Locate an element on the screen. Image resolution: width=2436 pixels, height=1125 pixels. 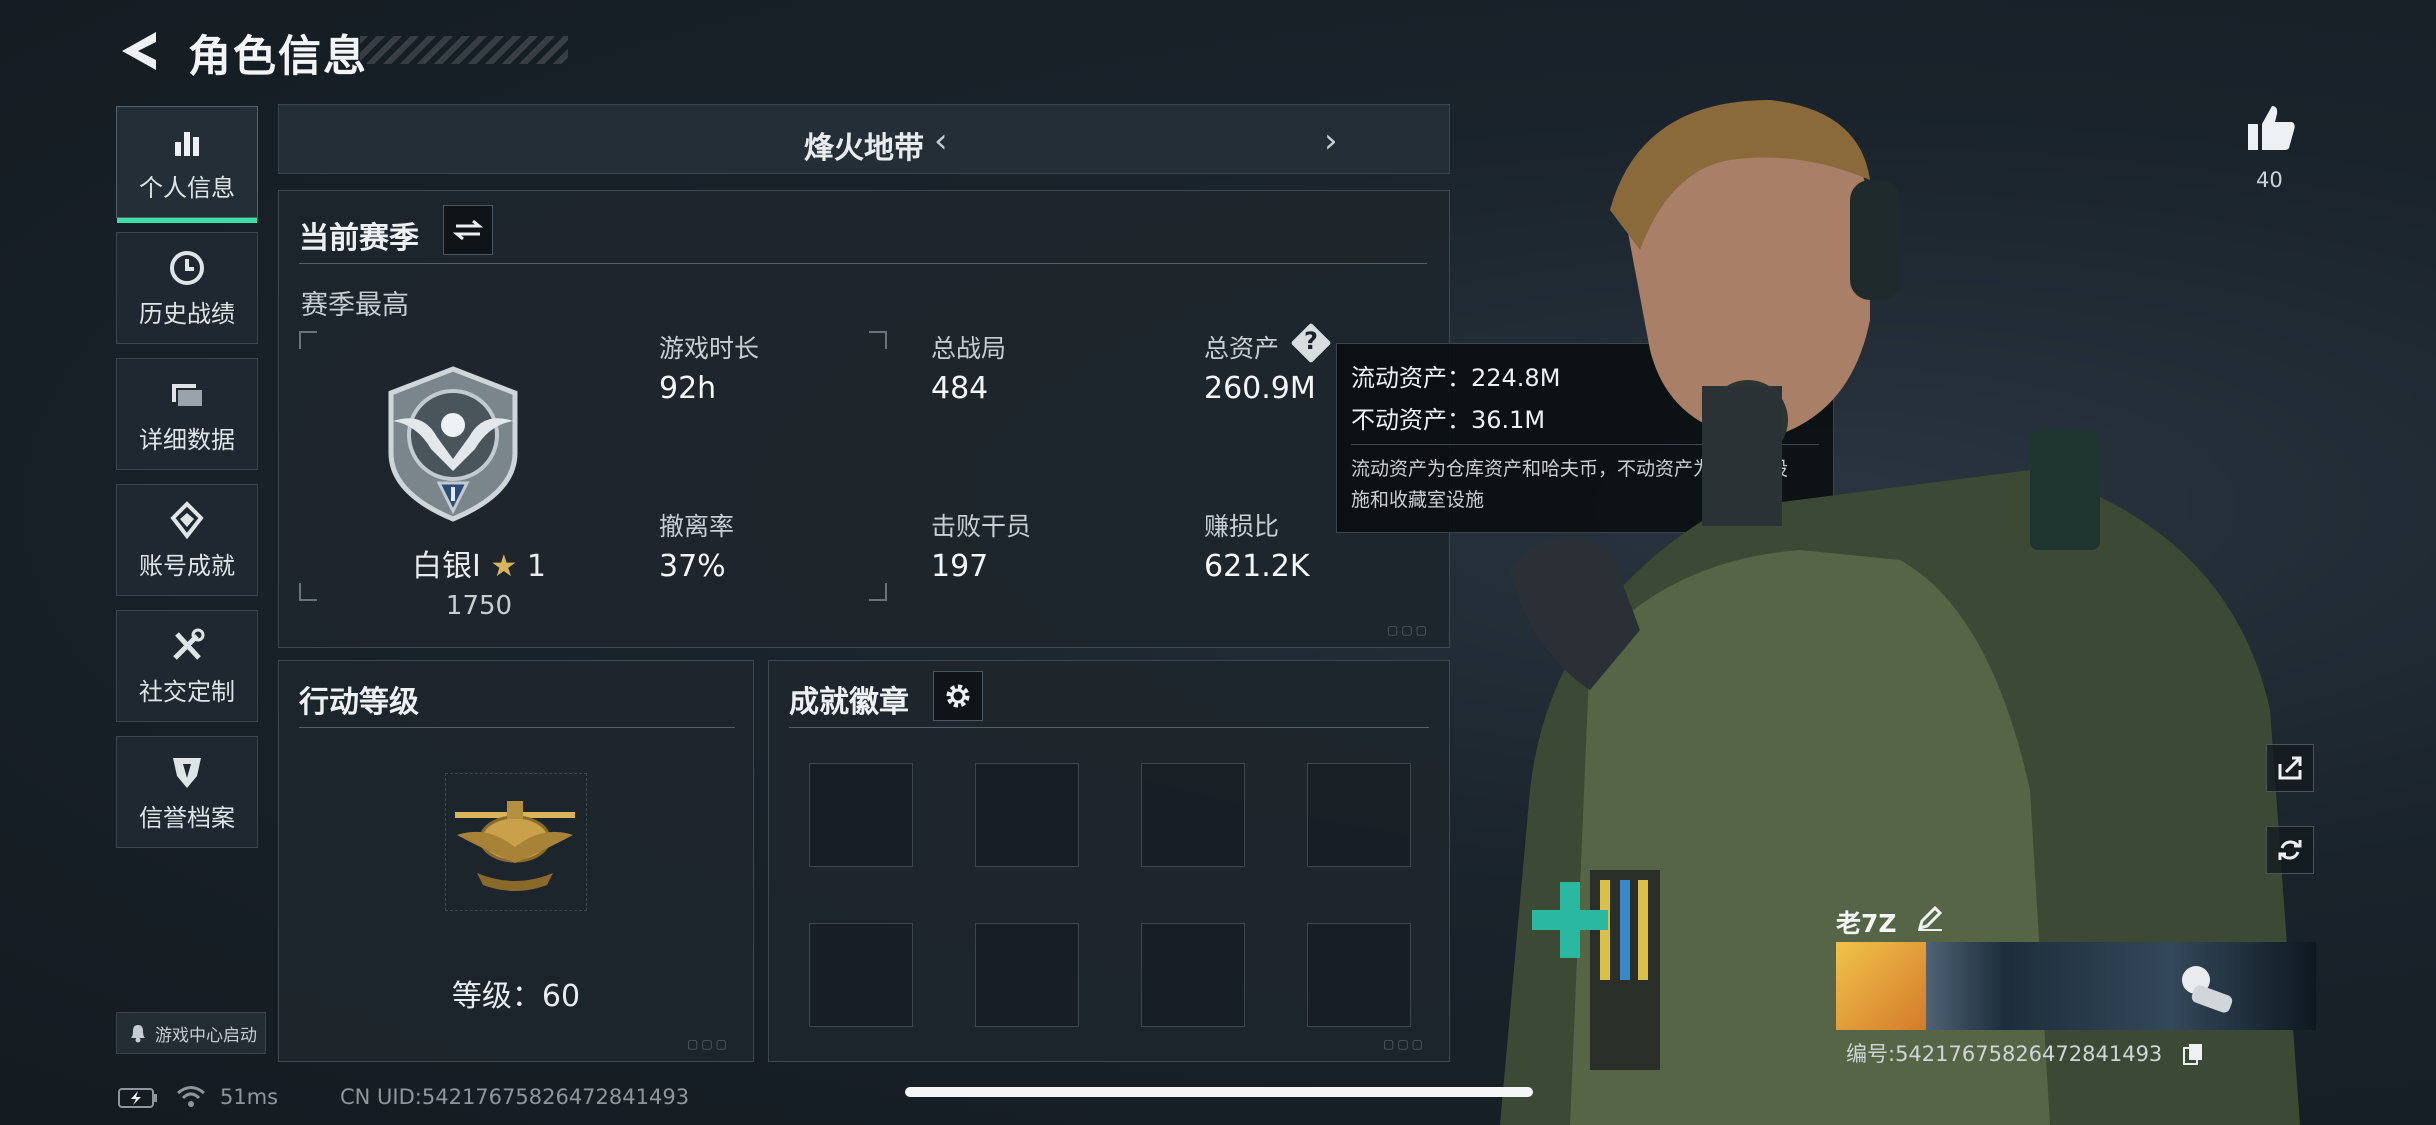
switch-season-button is located at coordinates (468, 230).